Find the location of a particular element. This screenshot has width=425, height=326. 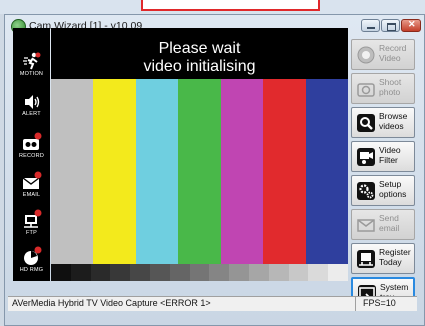

send-email-button: Send email is located at coordinates (383, 224).